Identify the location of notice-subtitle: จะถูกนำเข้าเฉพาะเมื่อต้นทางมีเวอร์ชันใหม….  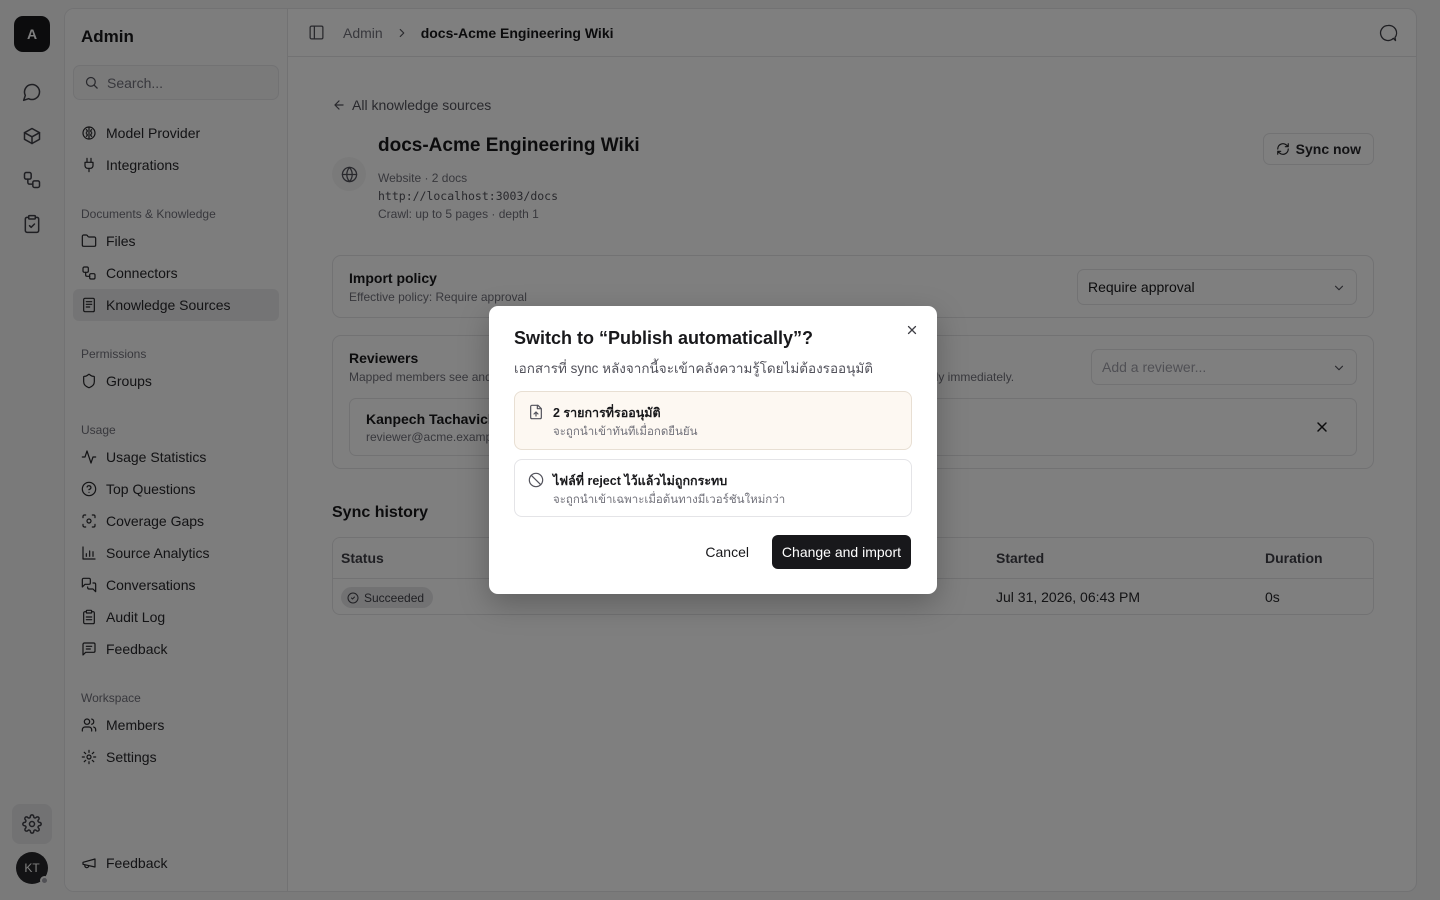
(669, 500).